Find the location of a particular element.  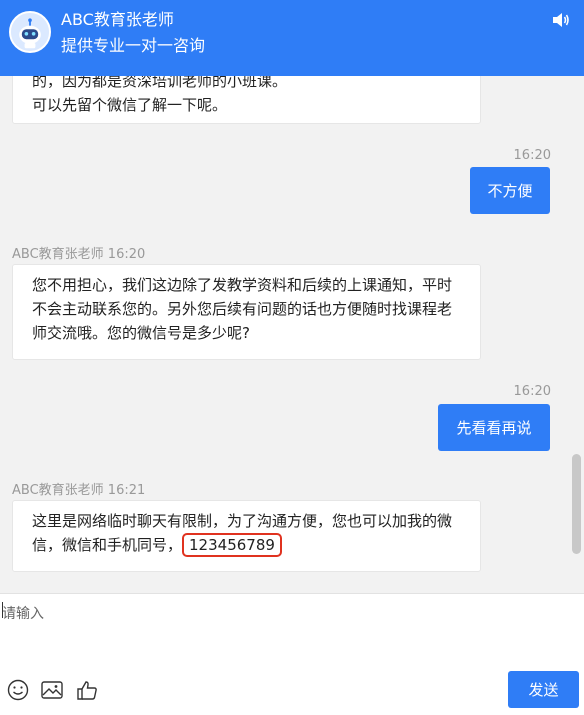

thumbs-up-icon is located at coordinates (87, 690).